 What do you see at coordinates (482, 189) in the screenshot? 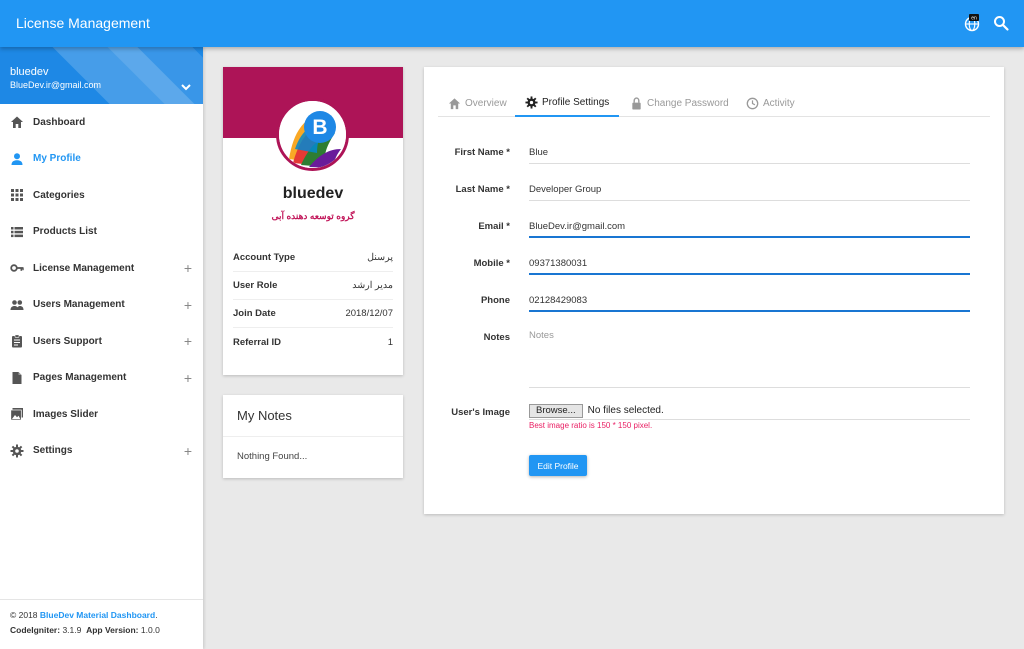
I see `last-name-label: Last Name *` at bounding box center [482, 189].